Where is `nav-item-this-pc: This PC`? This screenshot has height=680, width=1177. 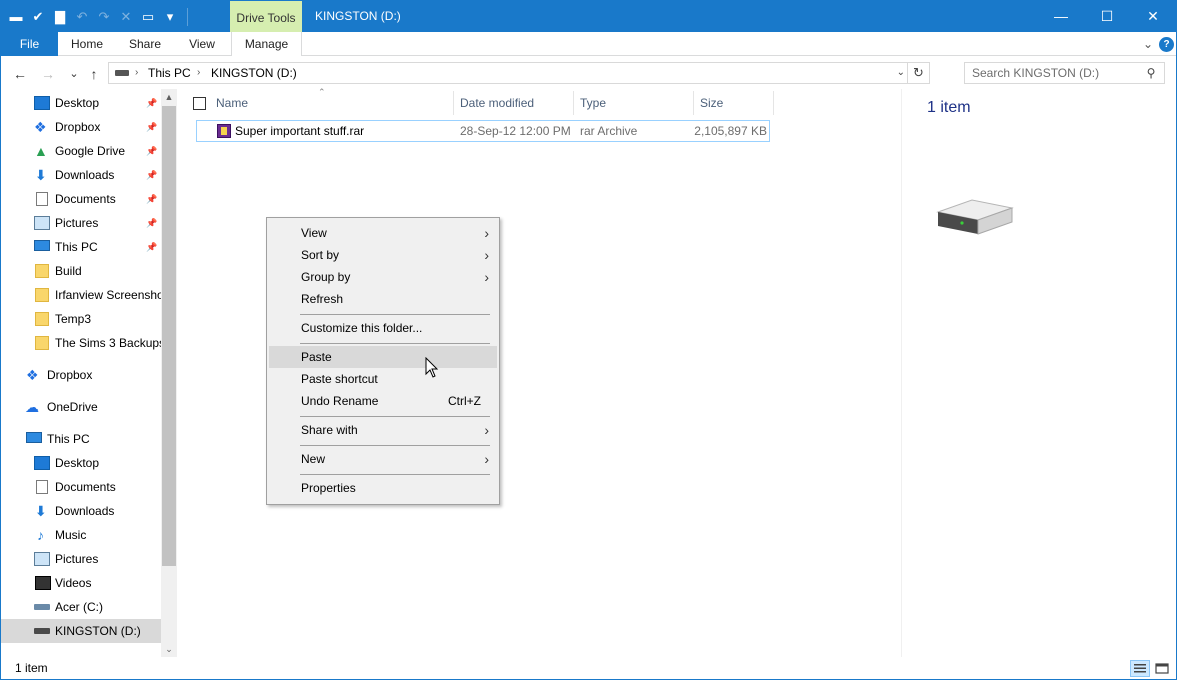 nav-item-this-pc: This PC is located at coordinates (81, 439).